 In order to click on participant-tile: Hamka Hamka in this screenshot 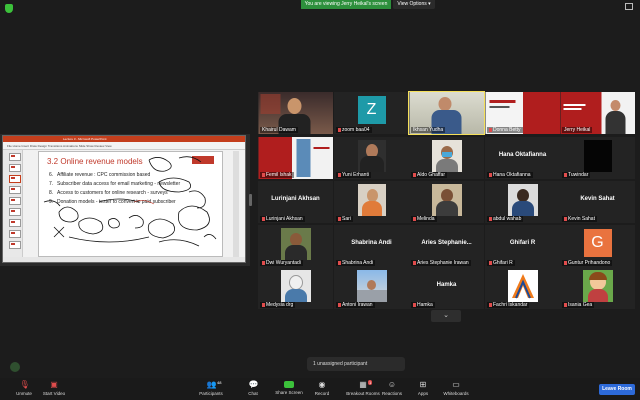, I will do `click(446, 288)`.